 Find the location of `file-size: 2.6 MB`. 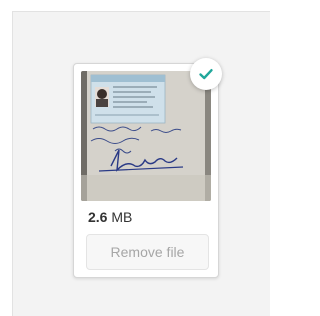

file-size: 2.6 MB is located at coordinates (110, 217).